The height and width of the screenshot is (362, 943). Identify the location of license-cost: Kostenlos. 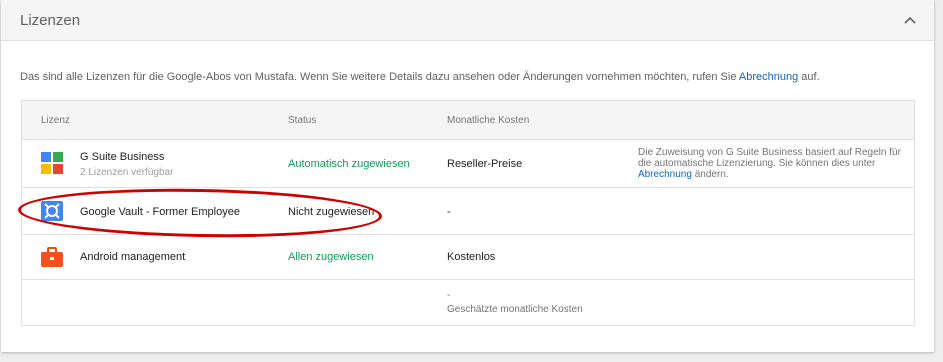
(471, 257).